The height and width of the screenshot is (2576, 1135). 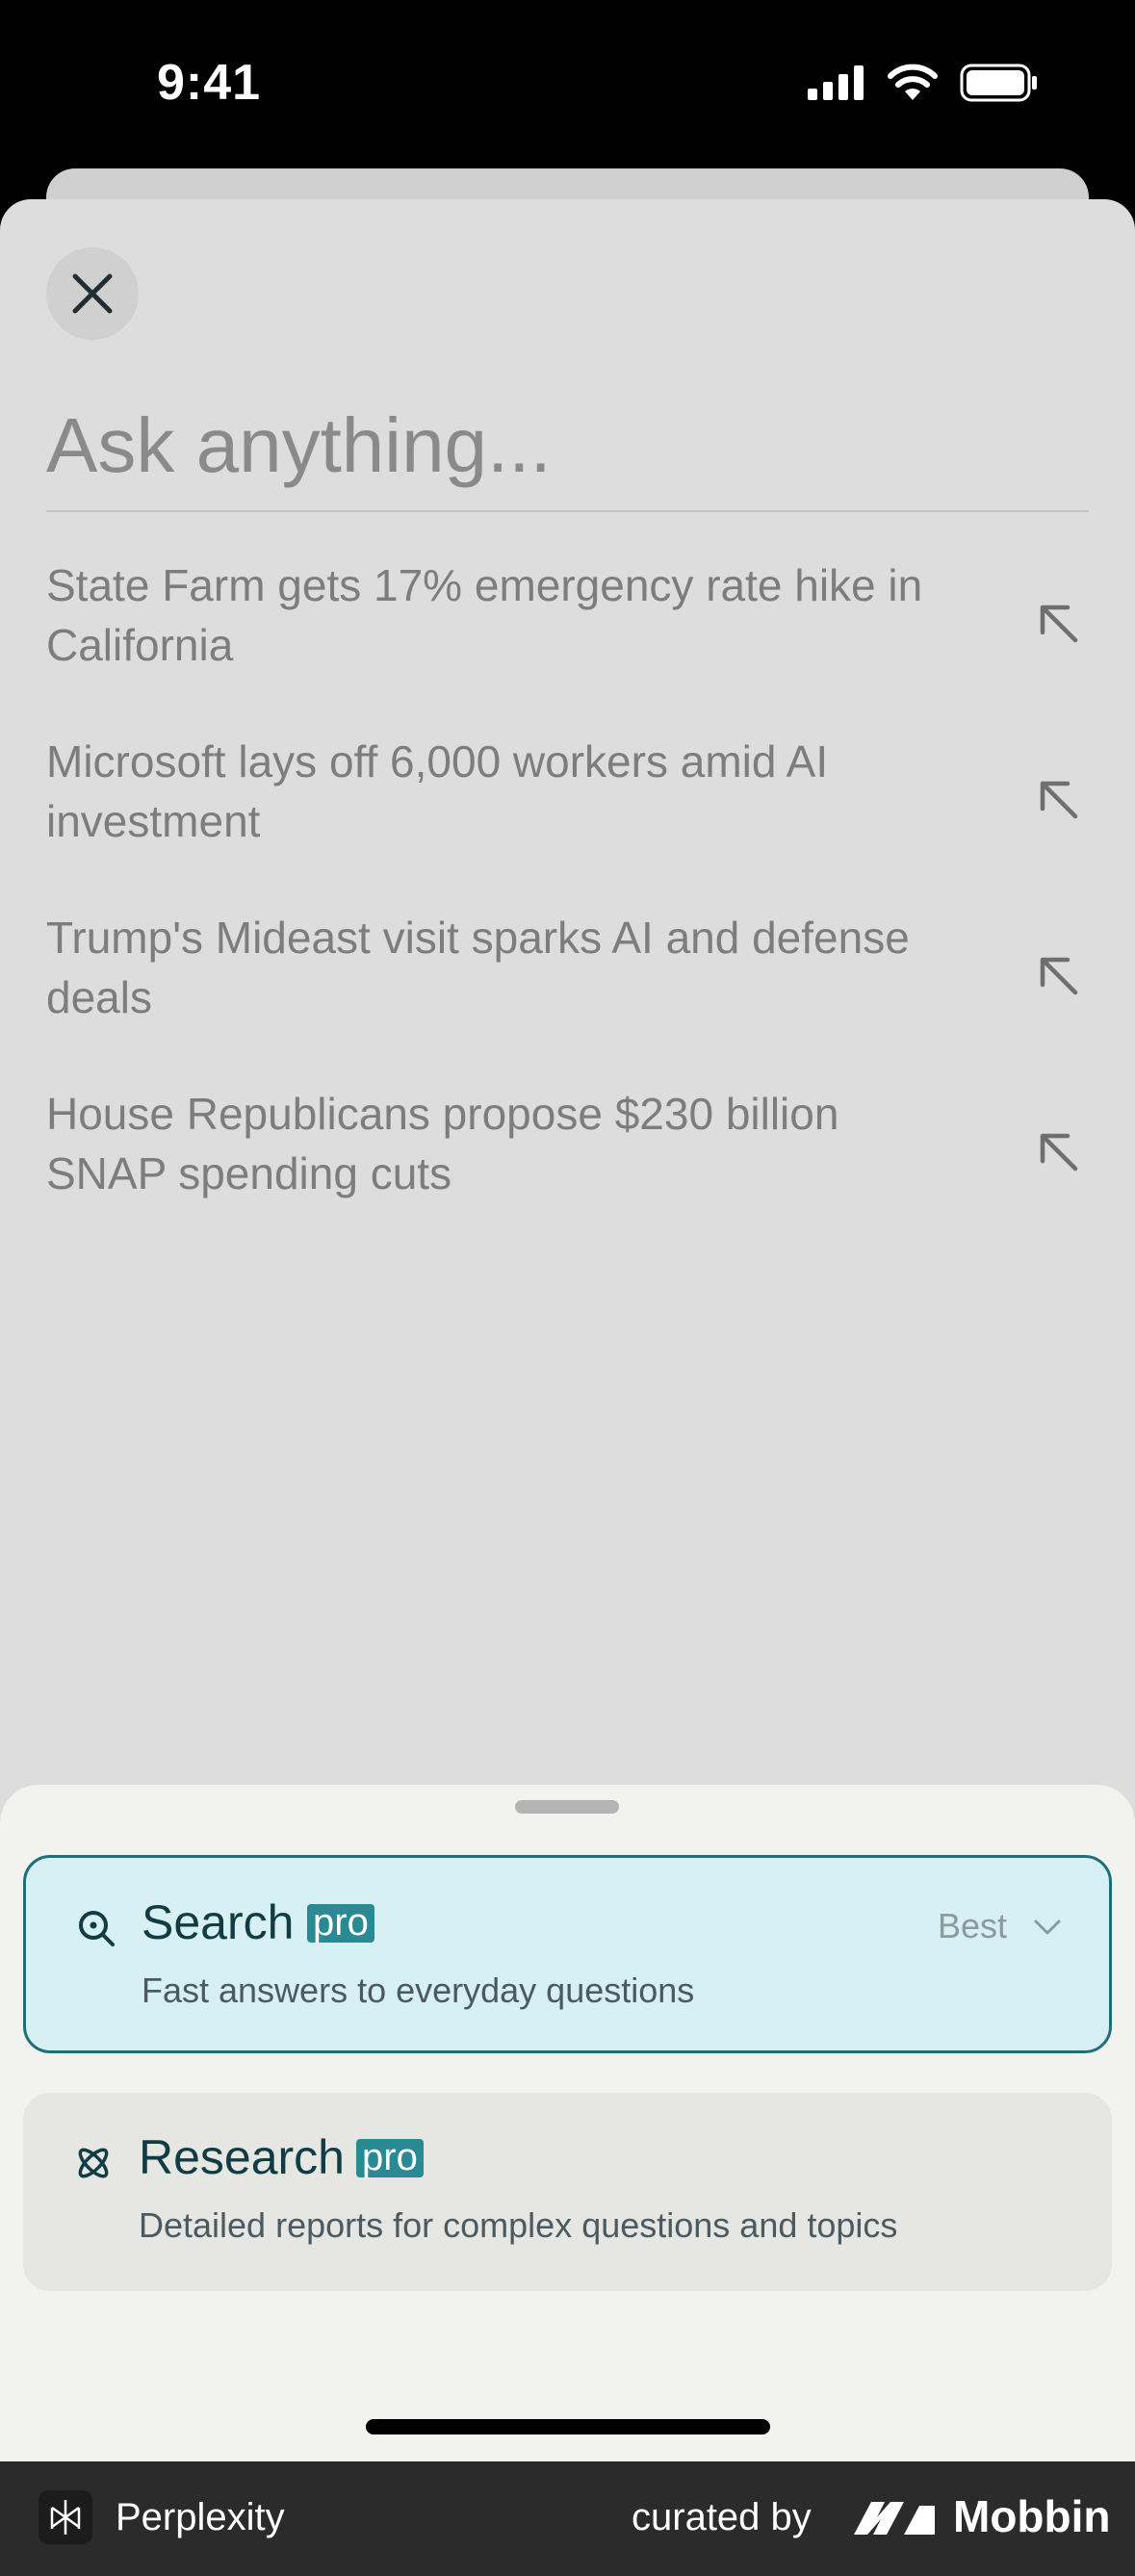 I want to click on drag-handle, so click(x=567, y=1807).